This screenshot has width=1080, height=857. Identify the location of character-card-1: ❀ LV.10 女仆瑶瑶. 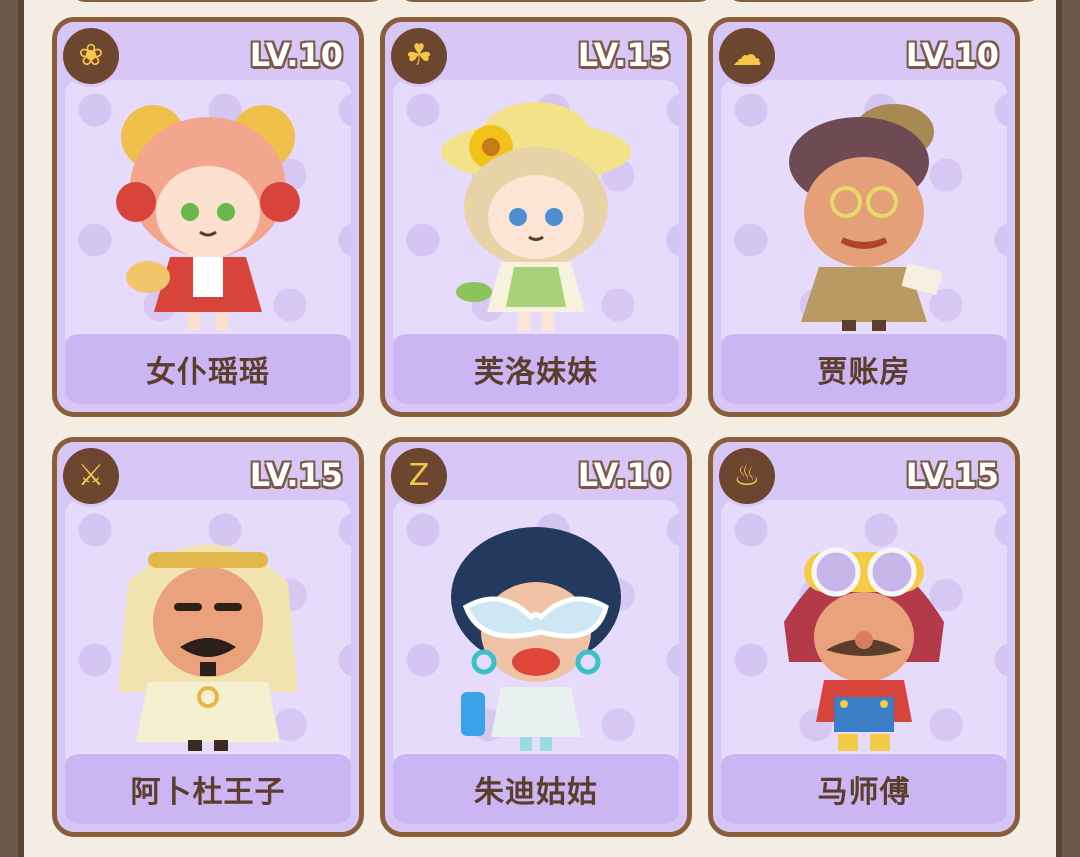
(208, 217).